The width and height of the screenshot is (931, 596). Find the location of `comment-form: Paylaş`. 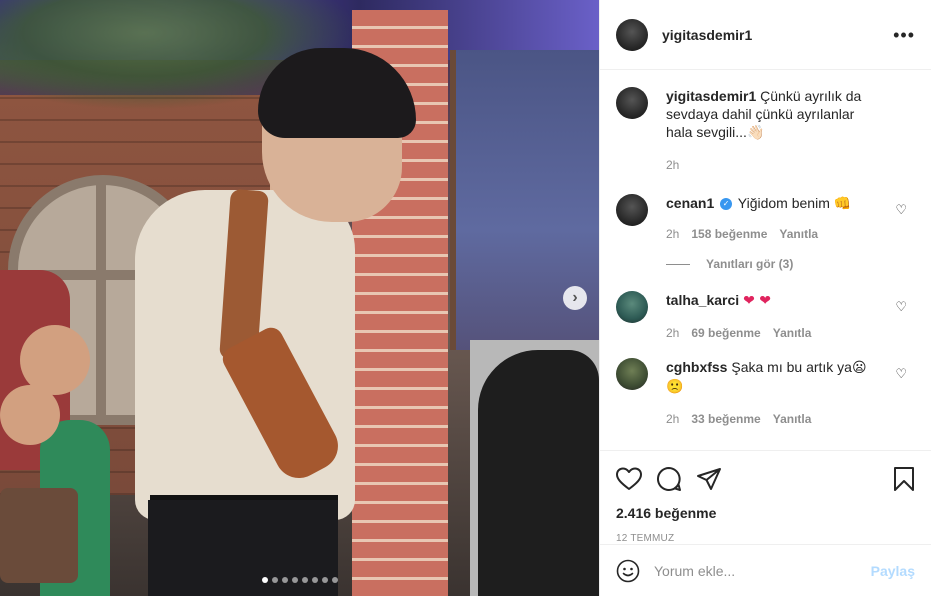

comment-form: Paylaş is located at coordinates (765, 570).